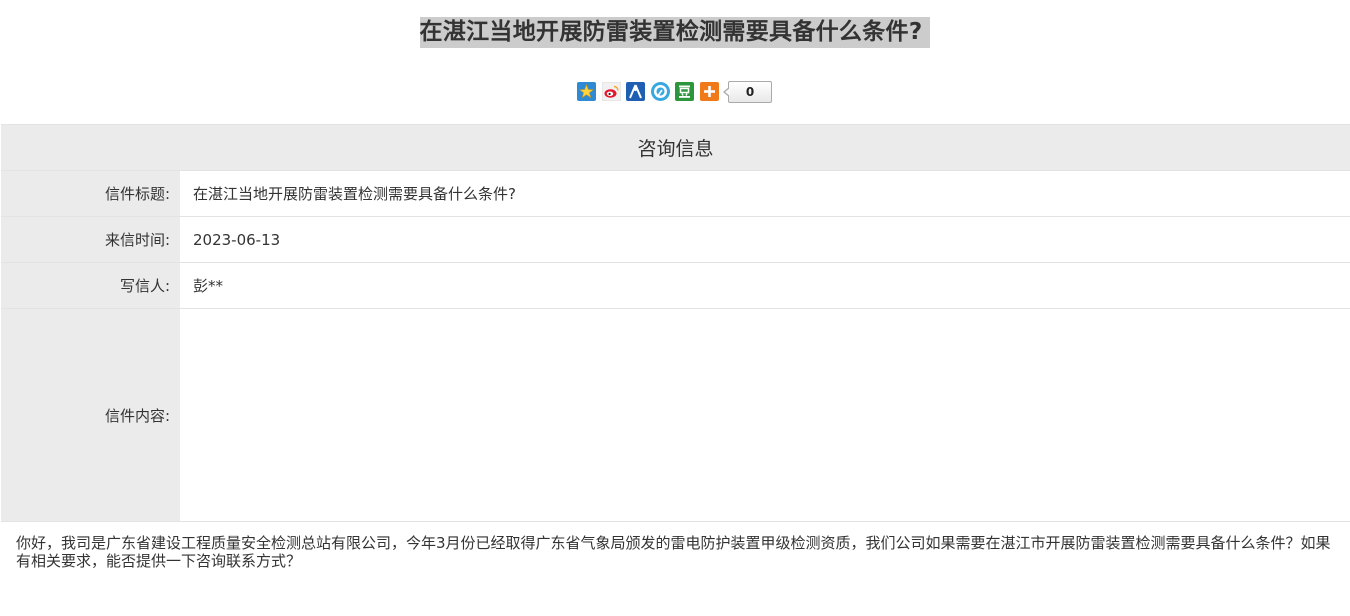 This screenshot has height=616, width=1350. Describe the element at coordinates (586, 91) in the screenshot. I see `qzone-icon` at that location.